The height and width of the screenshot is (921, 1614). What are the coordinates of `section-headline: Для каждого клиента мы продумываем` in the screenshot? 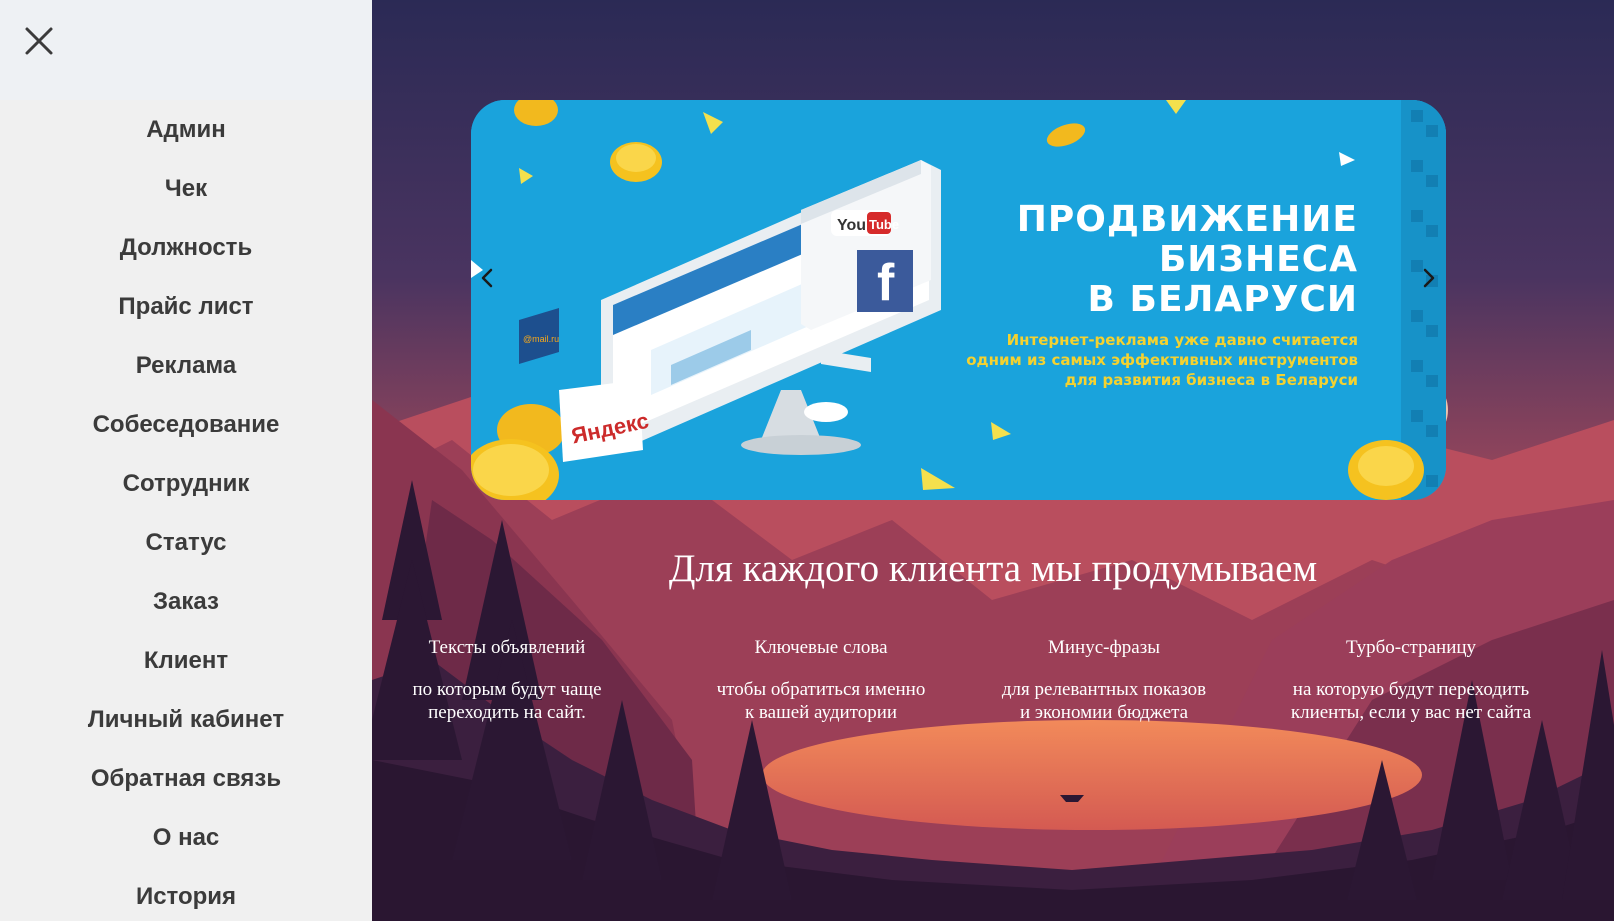 It's located at (993, 568).